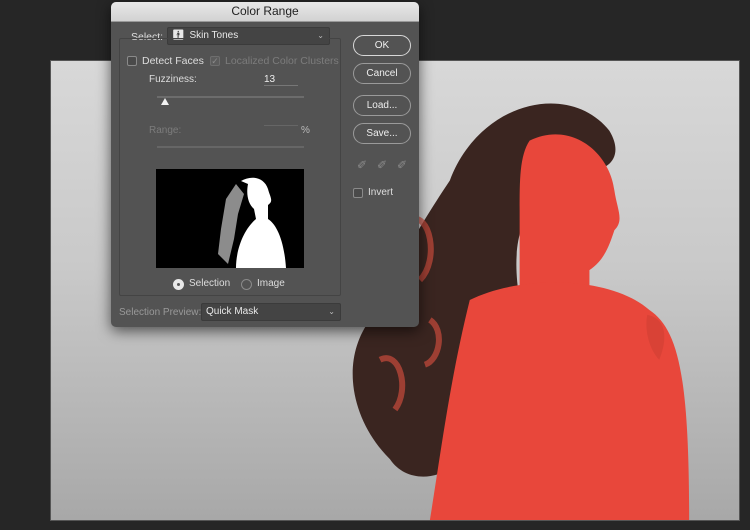 The height and width of the screenshot is (530, 750). I want to click on selection-preview-value: Quick Mask, so click(232, 311).